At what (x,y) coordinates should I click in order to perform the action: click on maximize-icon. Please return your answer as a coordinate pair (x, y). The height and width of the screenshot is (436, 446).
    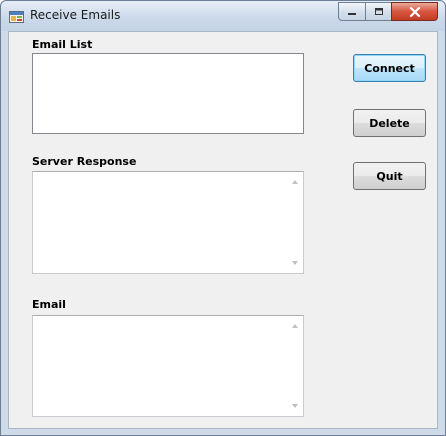
    Looking at the image, I should click on (378, 11).